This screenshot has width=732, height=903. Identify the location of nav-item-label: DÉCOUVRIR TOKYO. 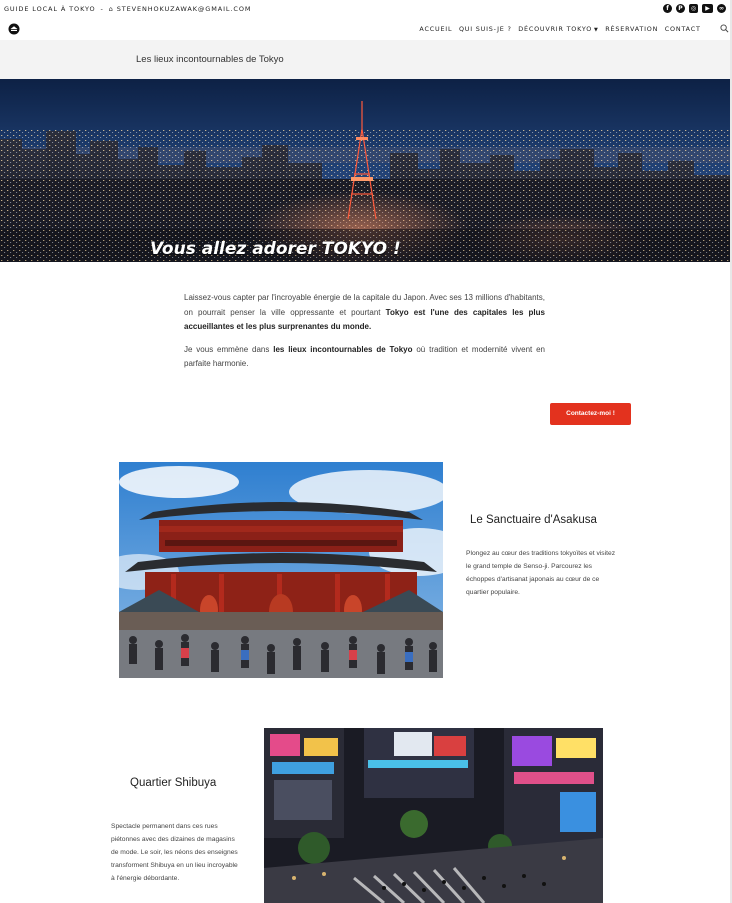
(555, 29).